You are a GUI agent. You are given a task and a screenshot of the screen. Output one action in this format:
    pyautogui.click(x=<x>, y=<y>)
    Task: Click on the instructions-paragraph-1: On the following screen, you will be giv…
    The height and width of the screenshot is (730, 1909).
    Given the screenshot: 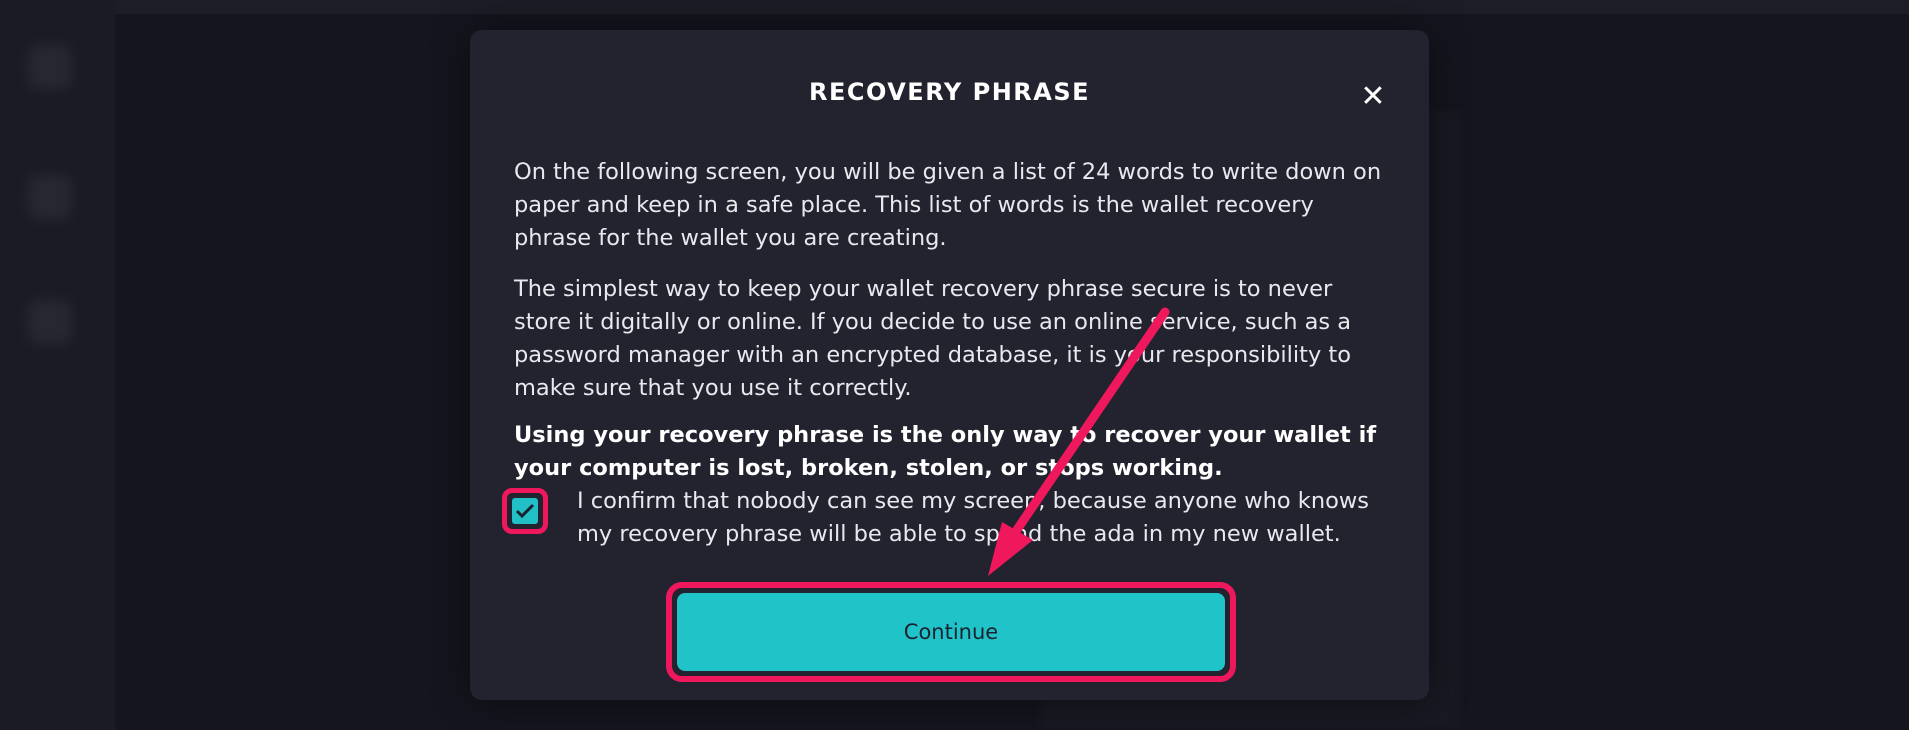 What is the action you would take?
    pyautogui.click(x=948, y=205)
    